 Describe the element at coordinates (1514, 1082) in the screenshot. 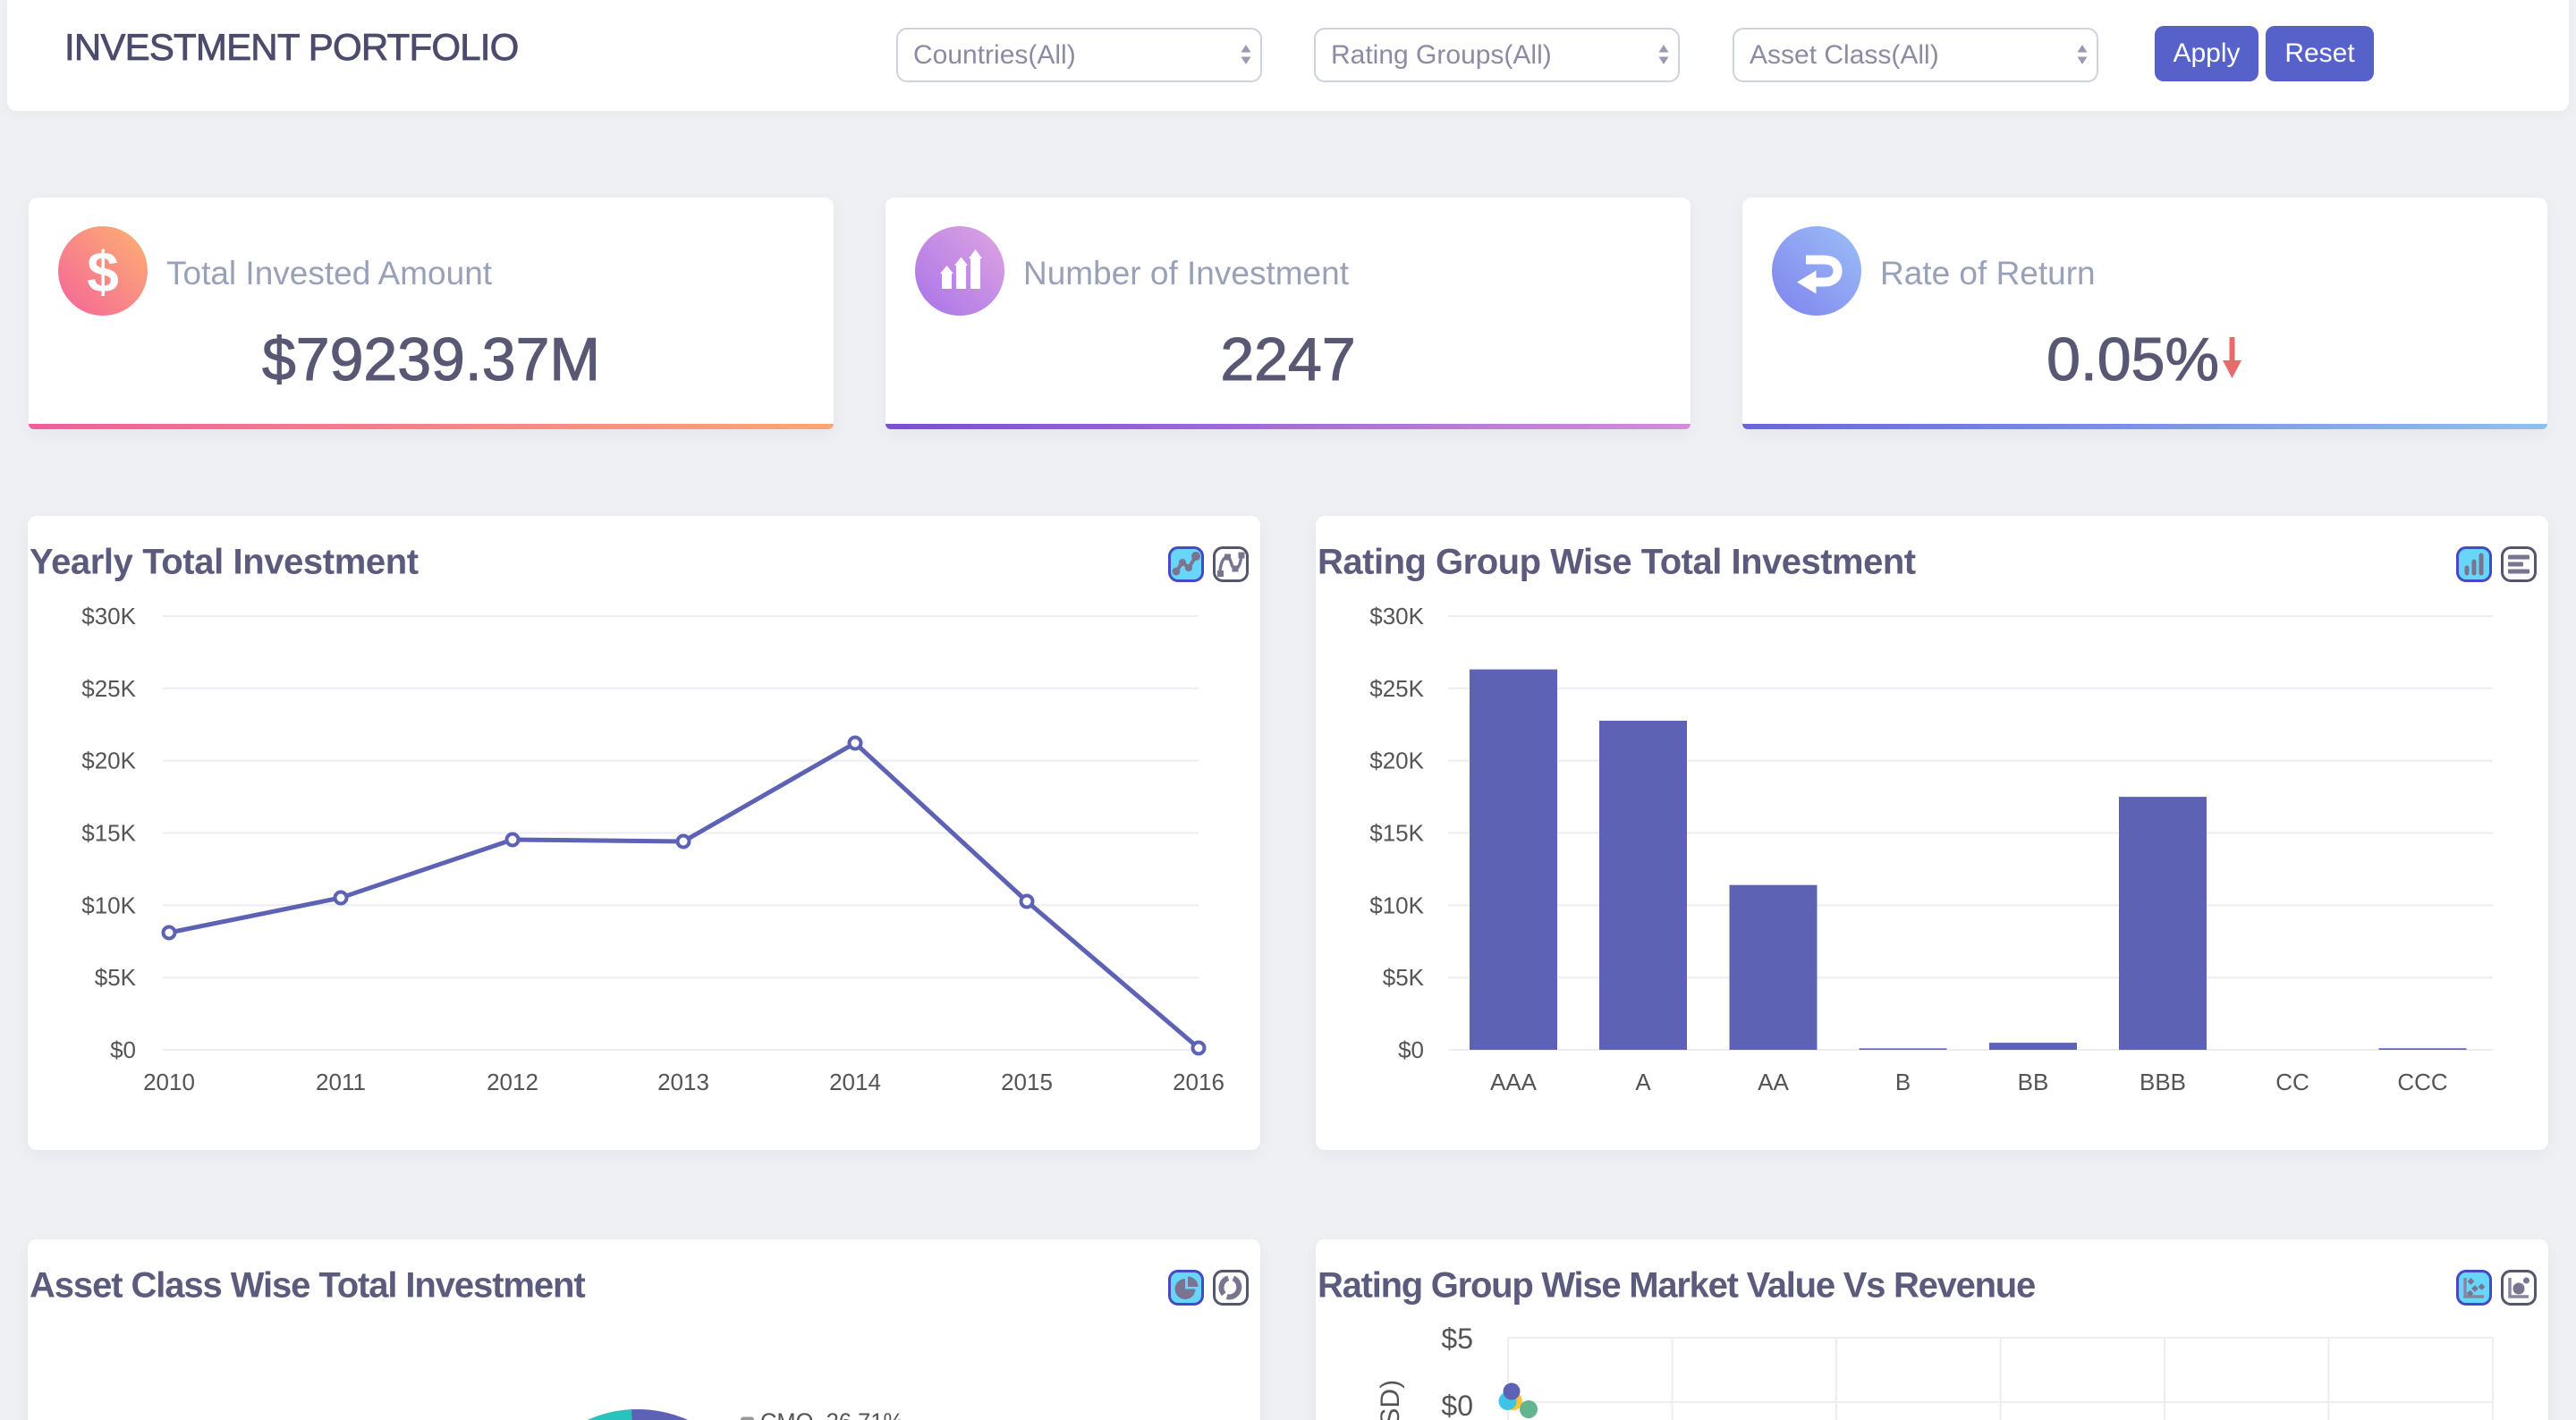

I see `svg-text: AAA` at that location.